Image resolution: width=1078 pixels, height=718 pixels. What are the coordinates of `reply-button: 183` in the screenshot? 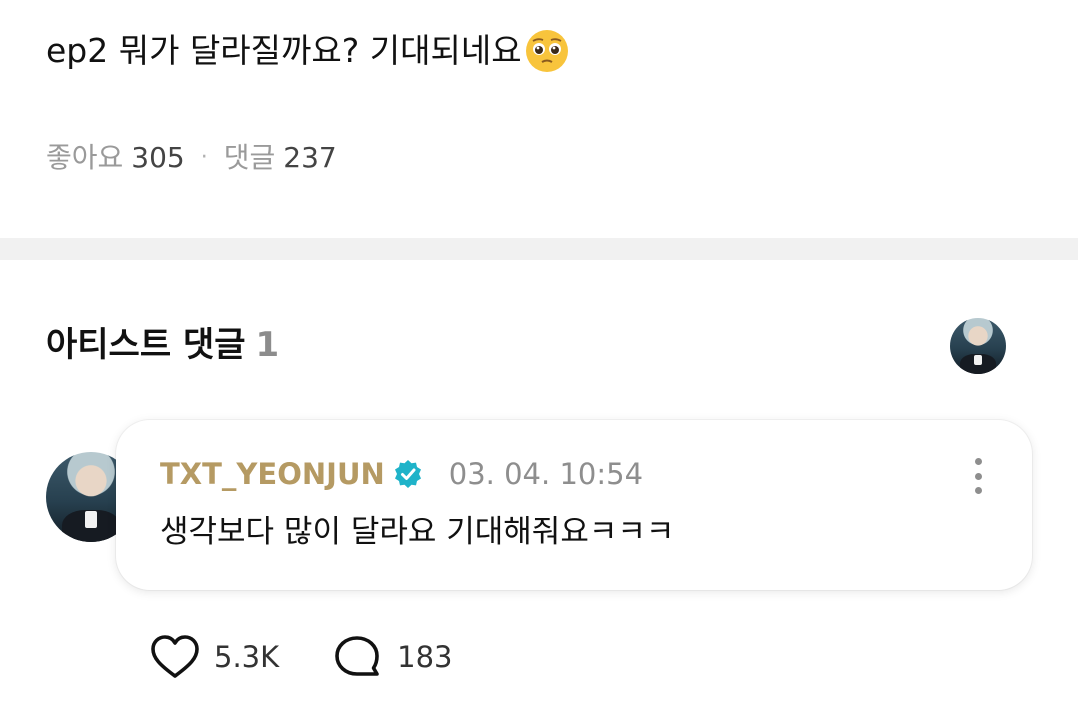 It's located at (393, 657).